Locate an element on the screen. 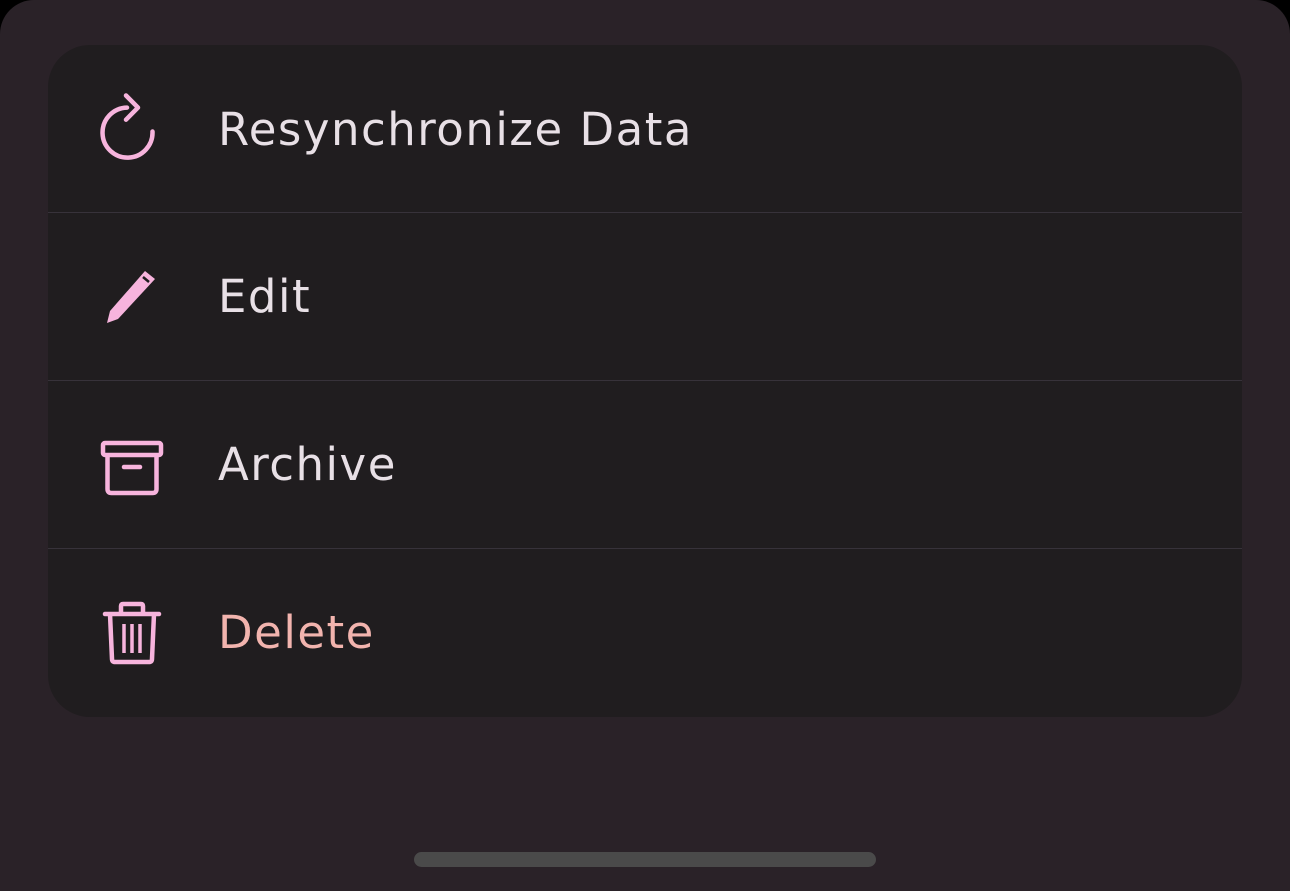 This screenshot has height=891, width=1290. menu-item-label: Resynchronize Data is located at coordinates (455, 129).